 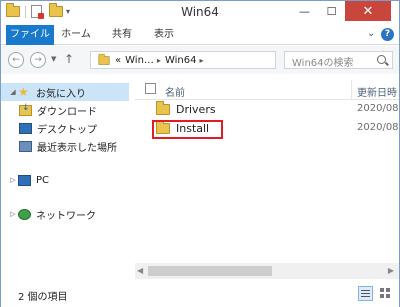 What do you see at coordinates (267, 90) in the screenshot?
I see `column-header-row: 名前 更新日時` at bounding box center [267, 90].